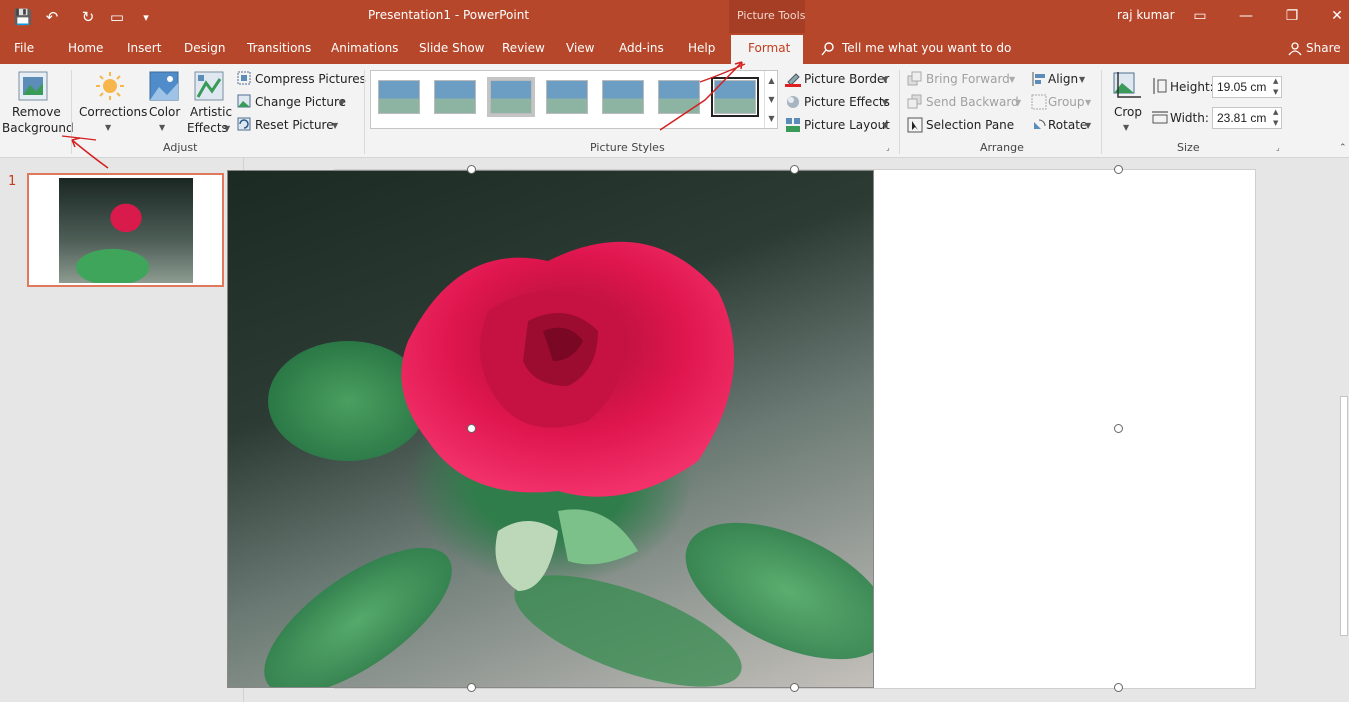 The height and width of the screenshot is (702, 1349). I want to click on shape-width-icon, so click(1160, 117).